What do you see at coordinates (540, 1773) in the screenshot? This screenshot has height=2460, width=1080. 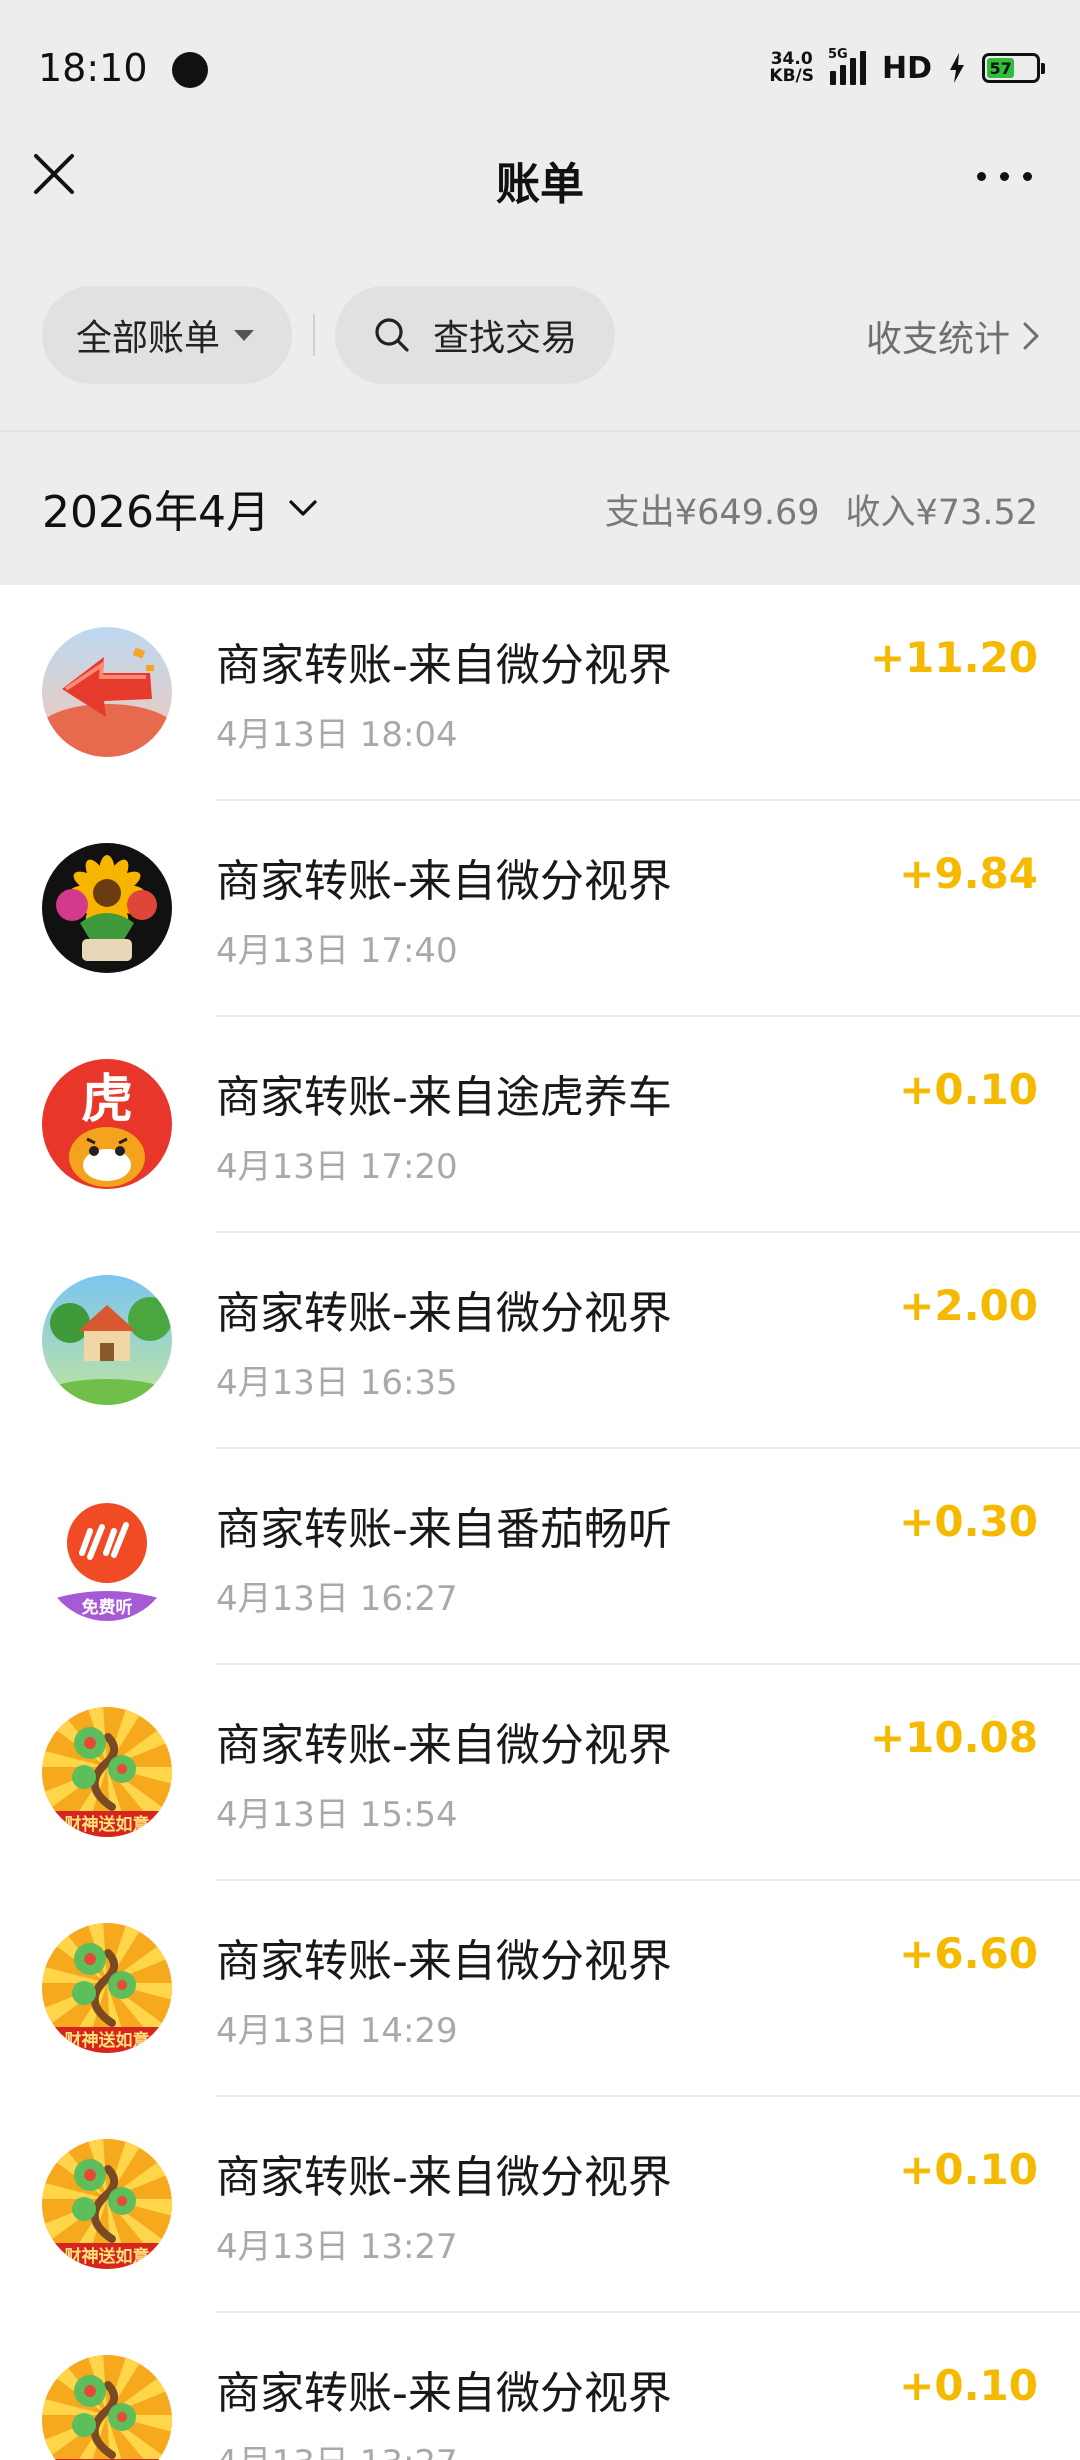 I see `transaction-row: 财神送如意 商家转账-来自微分视界 4月13日 15:54 +10.08` at bounding box center [540, 1773].